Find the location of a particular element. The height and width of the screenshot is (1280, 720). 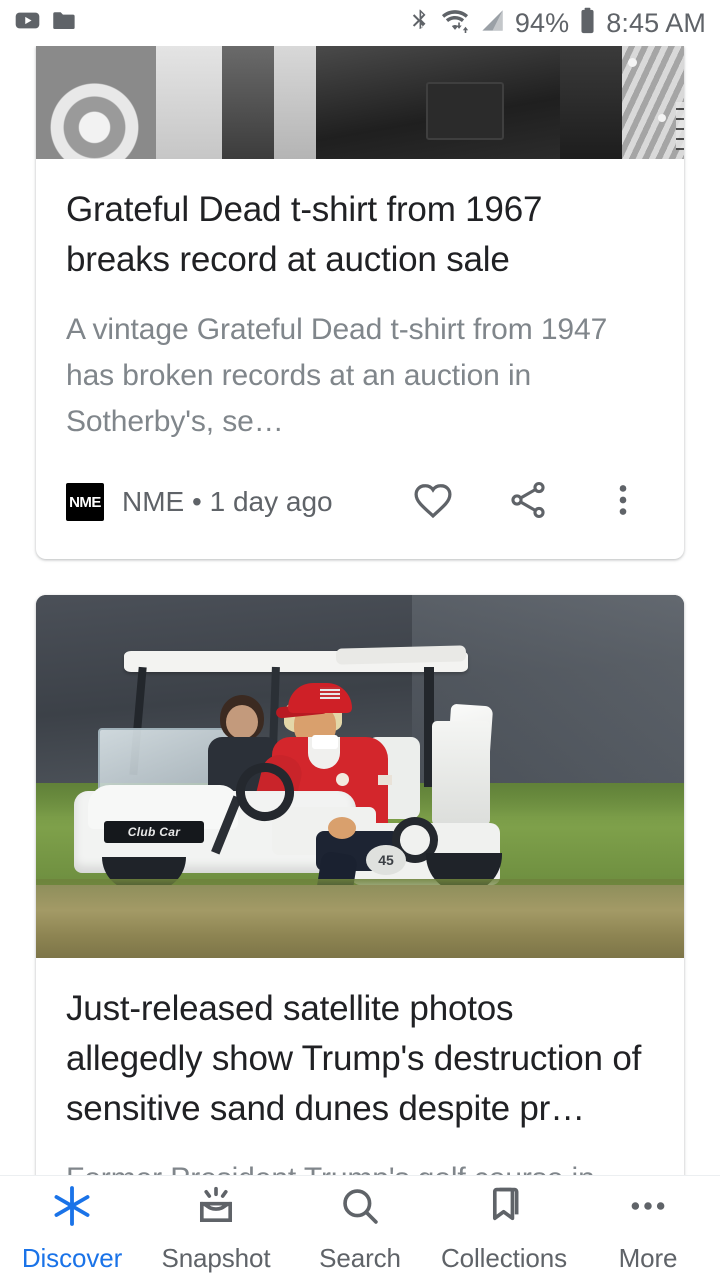

discover-asterisk-icon is located at coordinates (72, 1208).